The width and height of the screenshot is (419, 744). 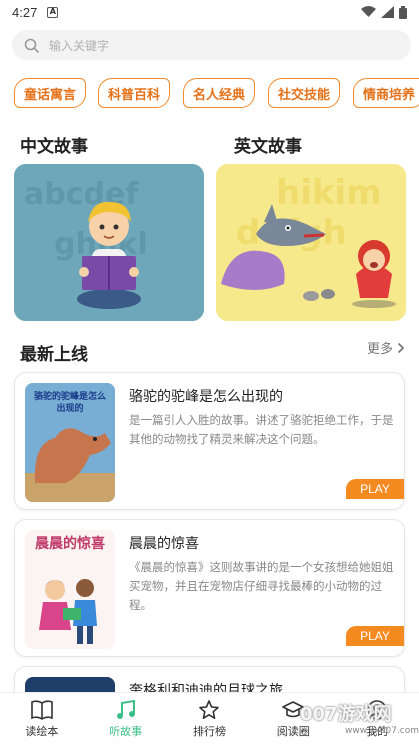 I want to click on new-releases-title: 最新上线, so click(x=54, y=355).